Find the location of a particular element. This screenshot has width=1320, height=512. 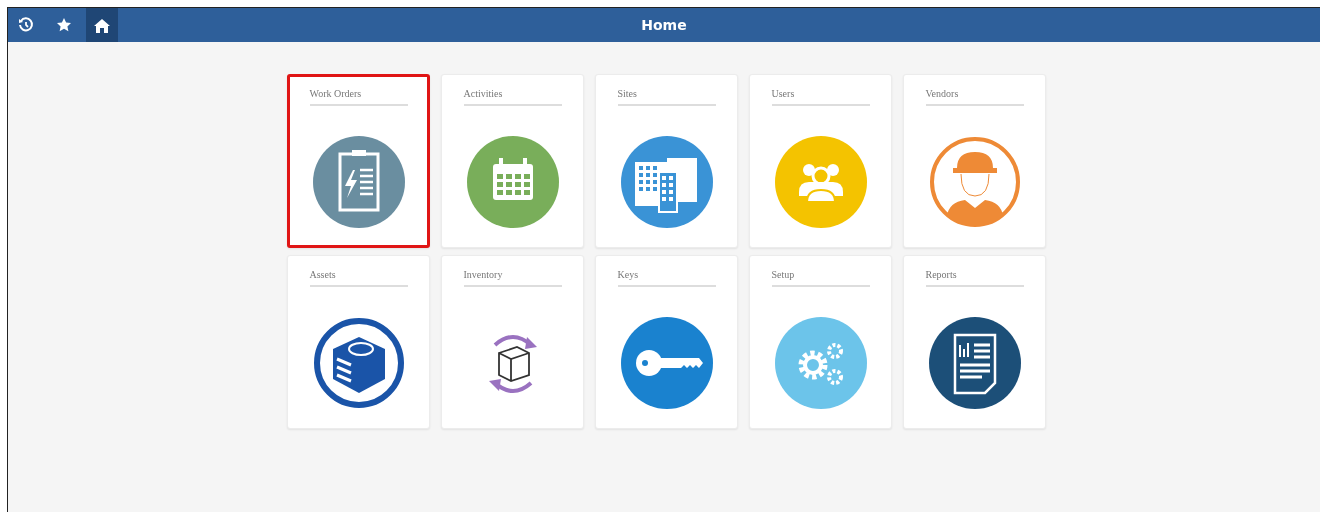

module-tile: Activities is located at coordinates (512, 161).